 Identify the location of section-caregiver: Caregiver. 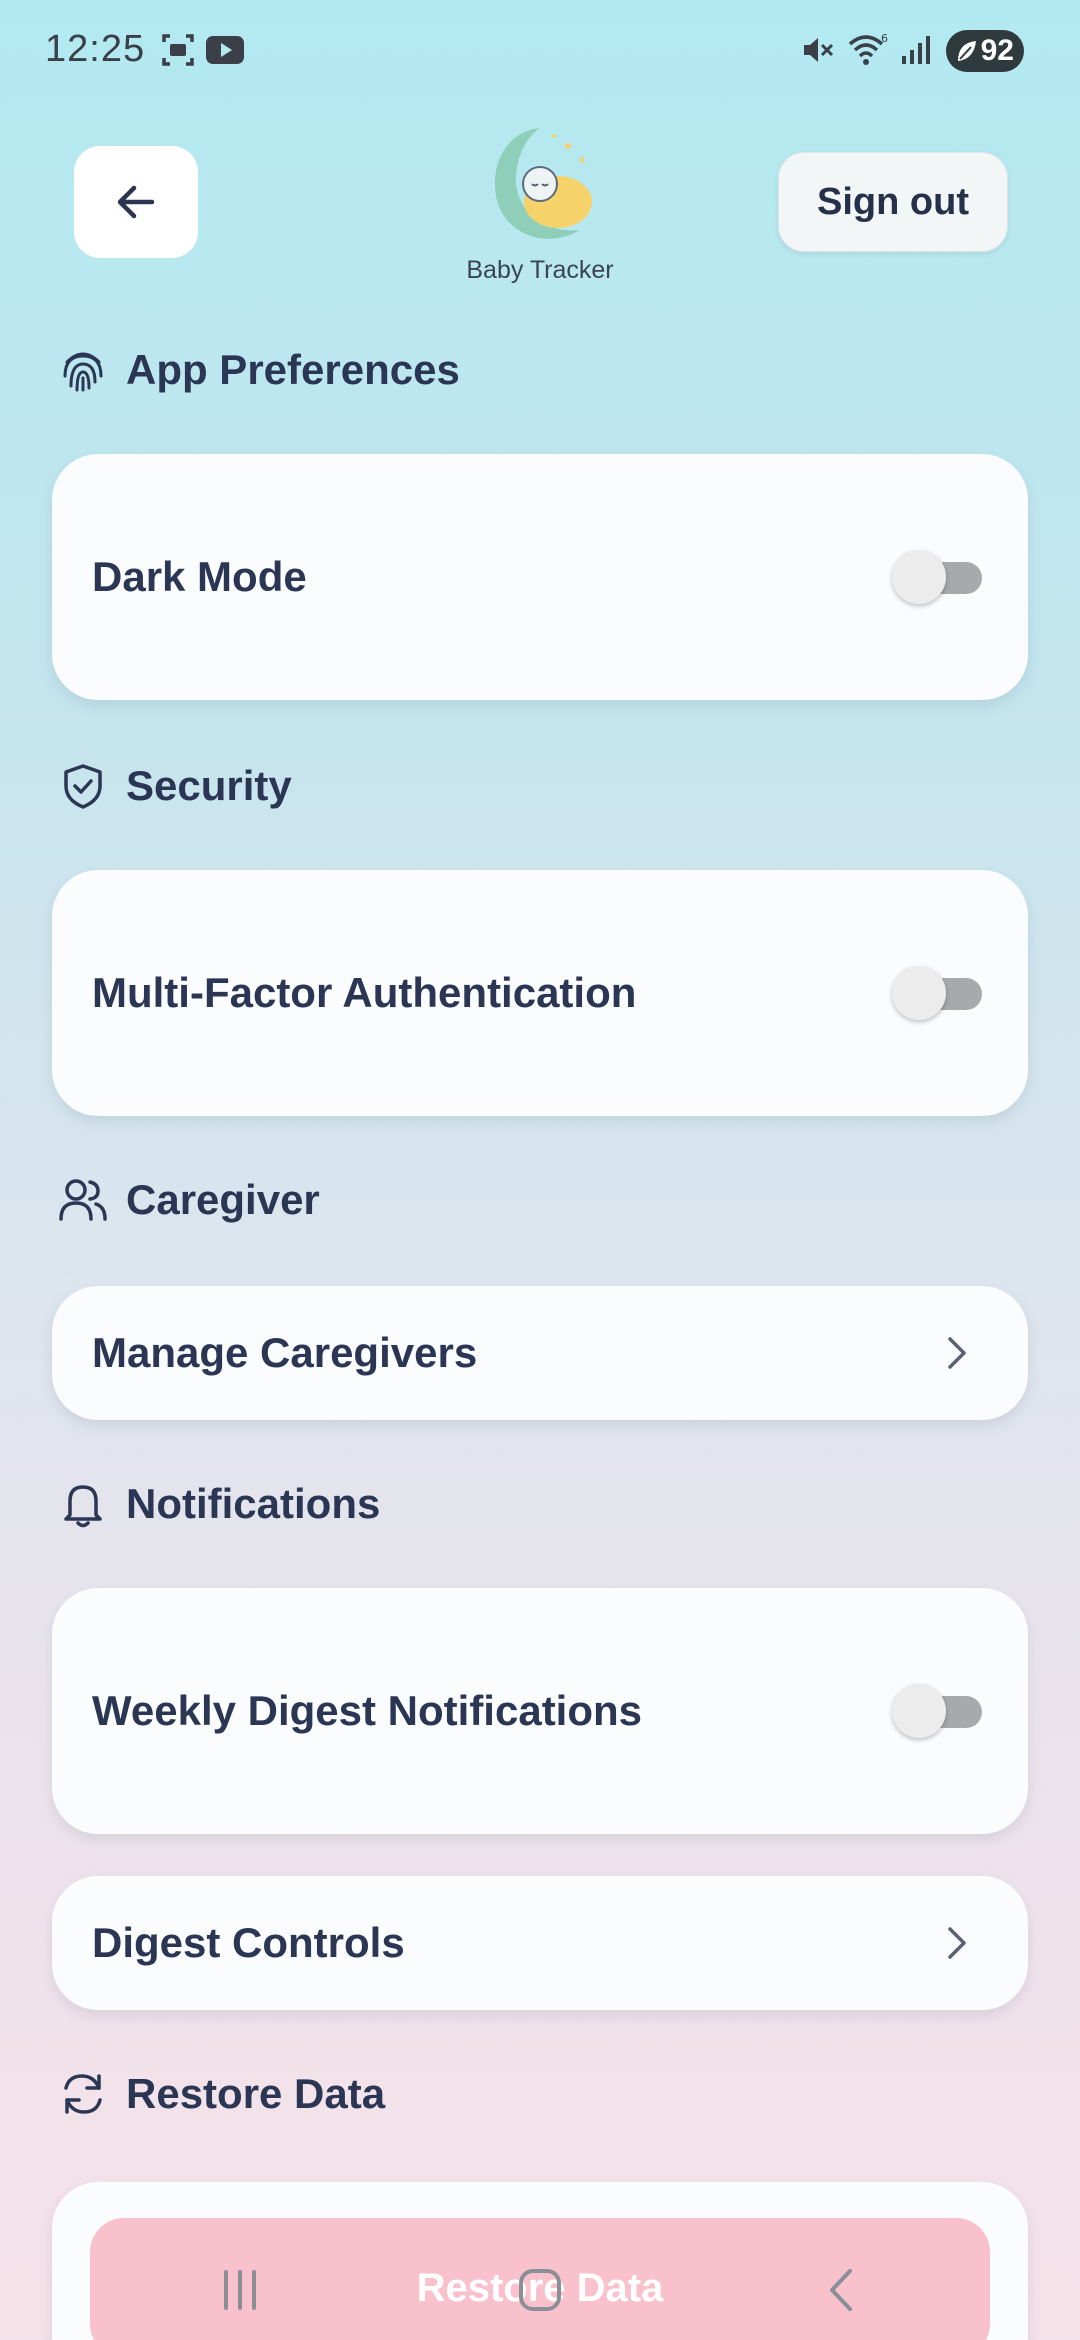
(189, 1200).